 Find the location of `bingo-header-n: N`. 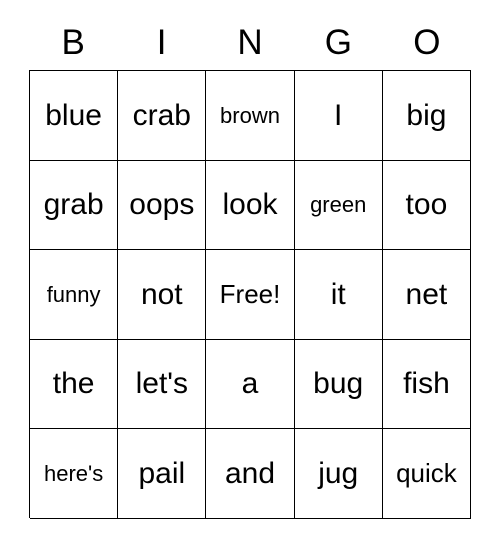

bingo-header-n: N is located at coordinates (250, 42).